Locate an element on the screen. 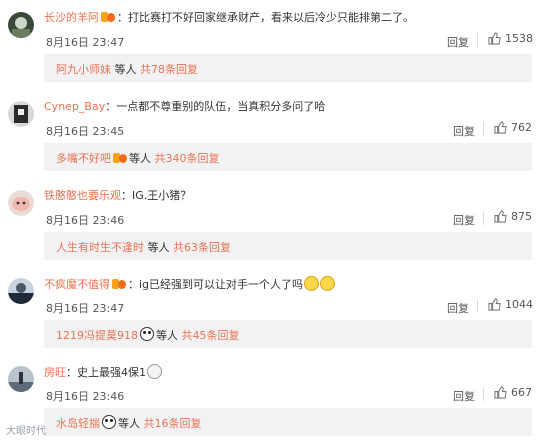 This screenshot has width=540, height=442. comment-date: 8月16日 23:45 is located at coordinates (85, 131).